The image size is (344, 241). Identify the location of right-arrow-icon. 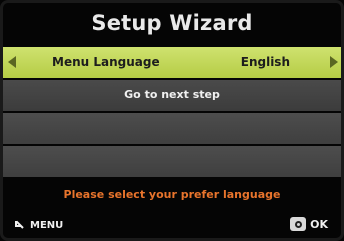
(334, 62).